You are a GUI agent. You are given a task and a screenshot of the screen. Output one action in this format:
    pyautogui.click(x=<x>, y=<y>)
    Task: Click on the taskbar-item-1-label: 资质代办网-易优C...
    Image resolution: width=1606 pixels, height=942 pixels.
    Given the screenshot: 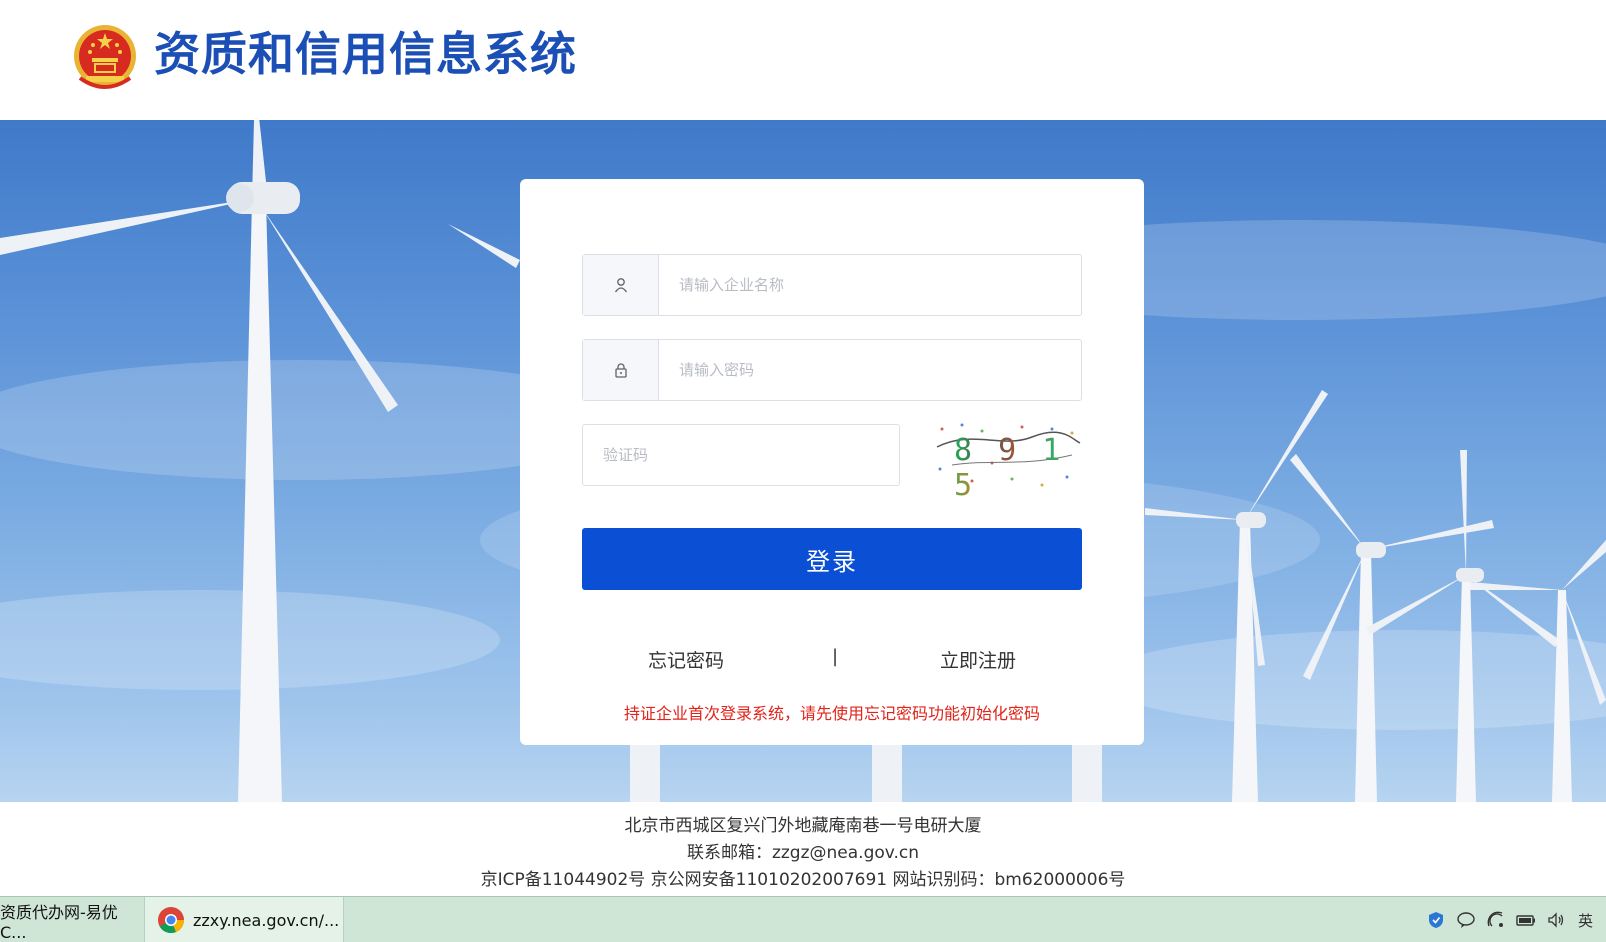 What is the action you would take?
    pyautogui.click(x=59, y=922)
    